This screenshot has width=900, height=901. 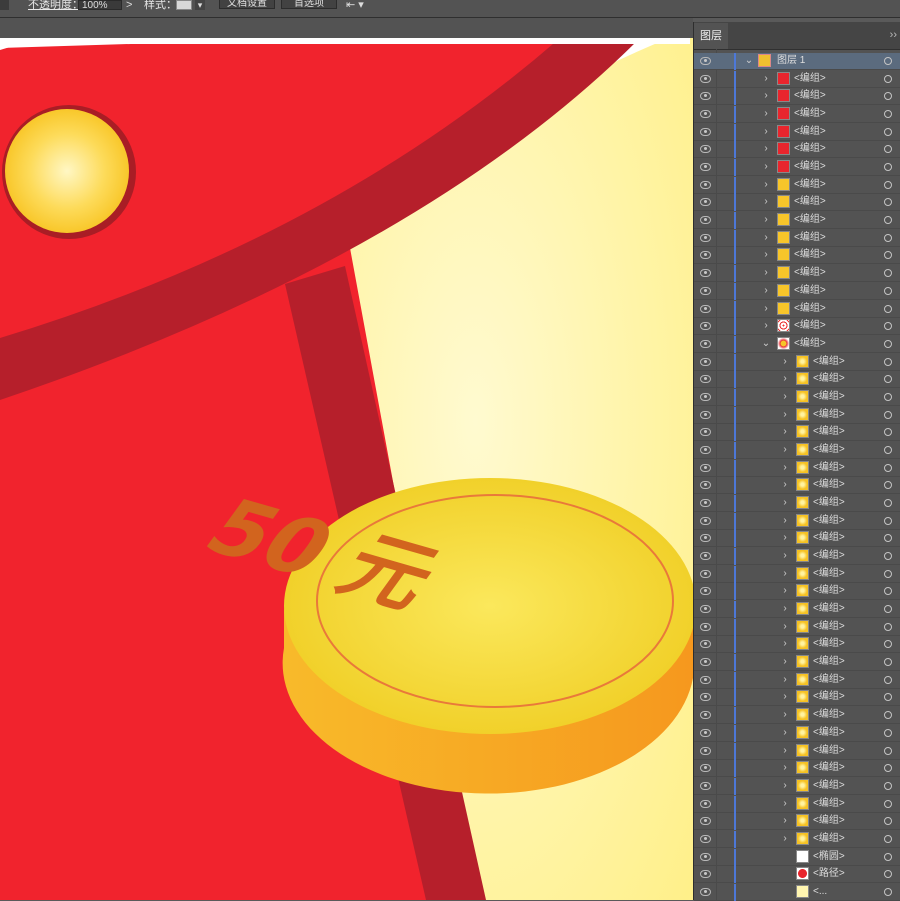 What do you see at coordinates (100, 5) in the screenshot?
I see `opacity-input: 100%` at bounding box center [100, 5].